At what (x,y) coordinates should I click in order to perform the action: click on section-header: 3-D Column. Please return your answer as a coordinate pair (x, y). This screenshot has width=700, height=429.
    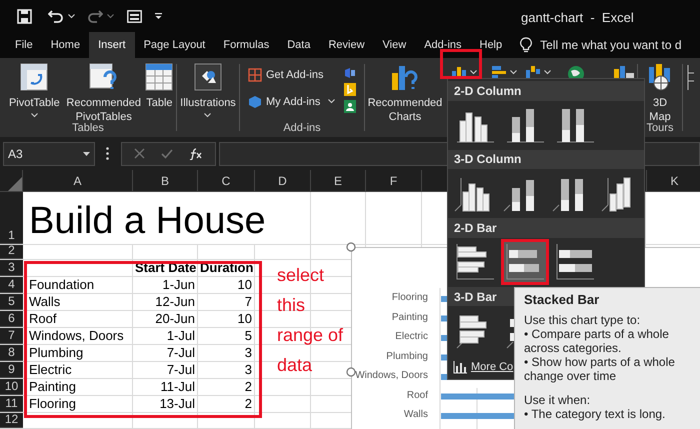
    Looking at the image, I should click on (488, 159).